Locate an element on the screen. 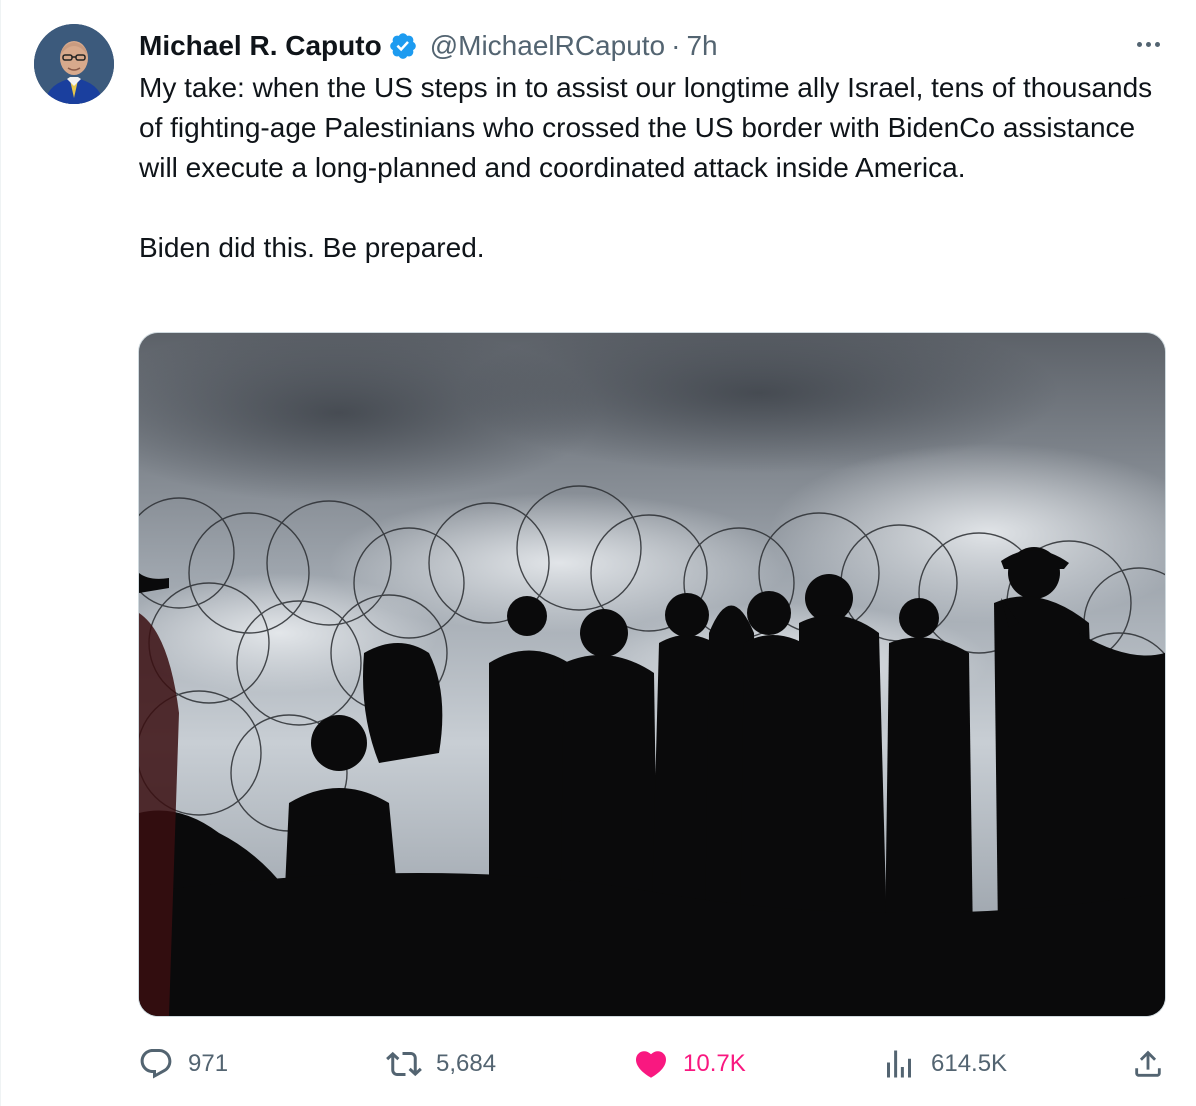 The width and height of the screenshot is (1196, 1106). reply-button: 971 is located at coordinates (183, 1064).